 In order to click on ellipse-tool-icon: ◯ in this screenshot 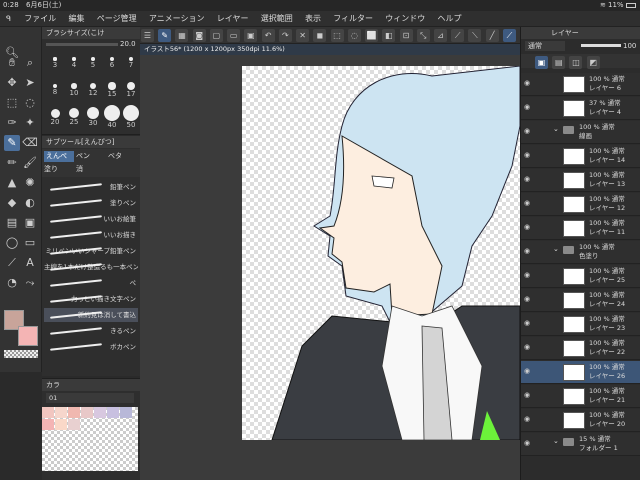, I will do `click(12, 243)`.